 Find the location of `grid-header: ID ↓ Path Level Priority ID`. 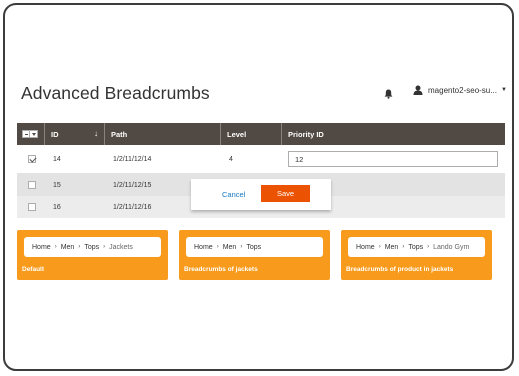

grid-header: ID ↓ Path Level Priority ID is located at coordinates (261, 134).